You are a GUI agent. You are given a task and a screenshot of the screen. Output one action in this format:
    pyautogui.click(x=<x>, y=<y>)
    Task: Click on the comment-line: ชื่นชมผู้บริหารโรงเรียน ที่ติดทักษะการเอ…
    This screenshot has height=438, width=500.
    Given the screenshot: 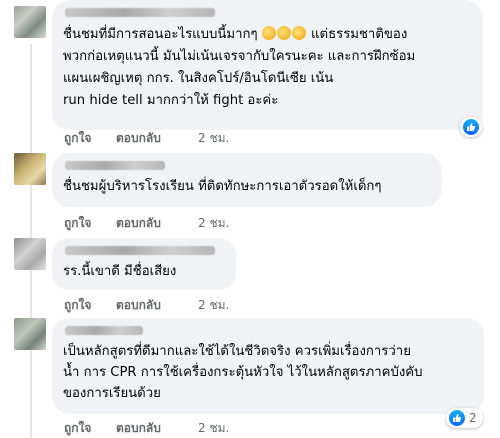 What is the action you would take?
    pyautogui.click(x=222, y=186)
    